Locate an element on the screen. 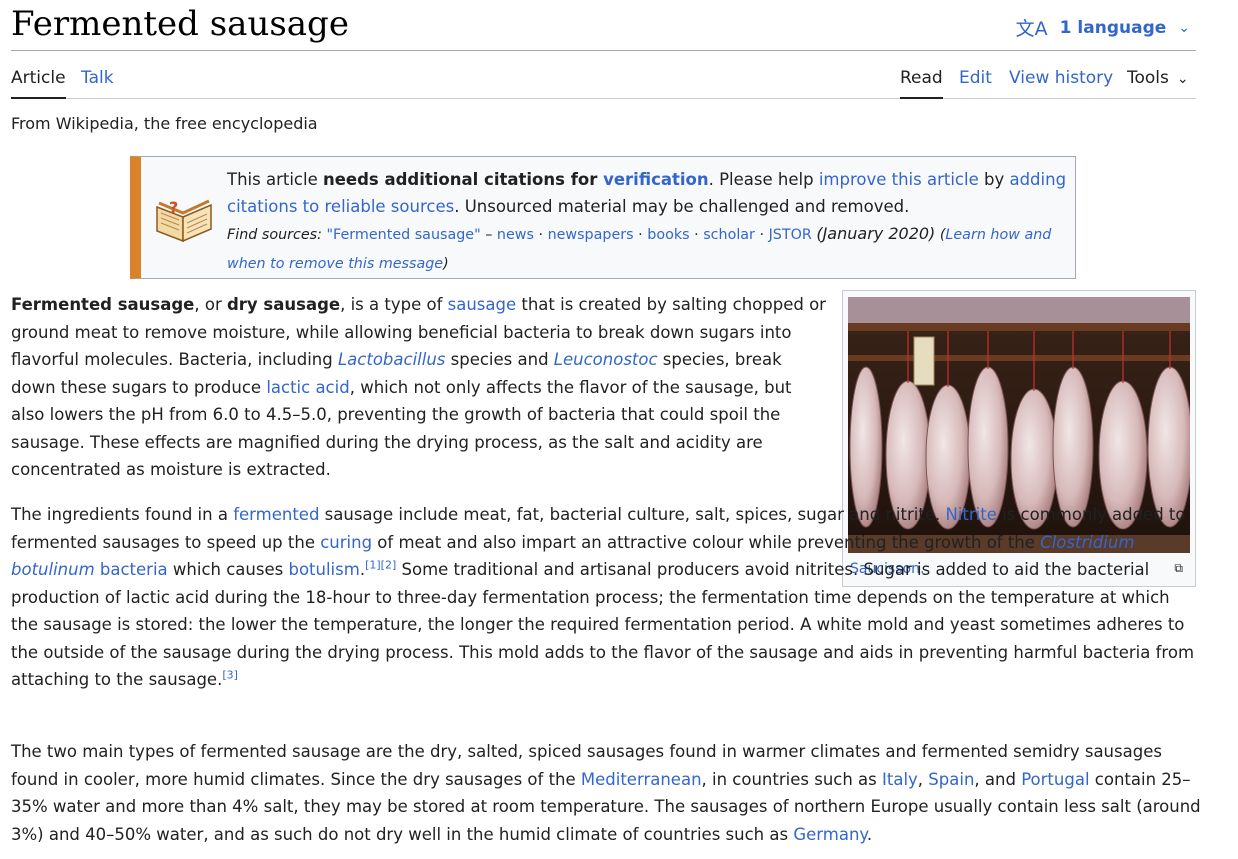 Image resolution: width=1238 pixels, height=859 pixels. source-jstor-link: JSTOR is located at coordinates (790, 235).